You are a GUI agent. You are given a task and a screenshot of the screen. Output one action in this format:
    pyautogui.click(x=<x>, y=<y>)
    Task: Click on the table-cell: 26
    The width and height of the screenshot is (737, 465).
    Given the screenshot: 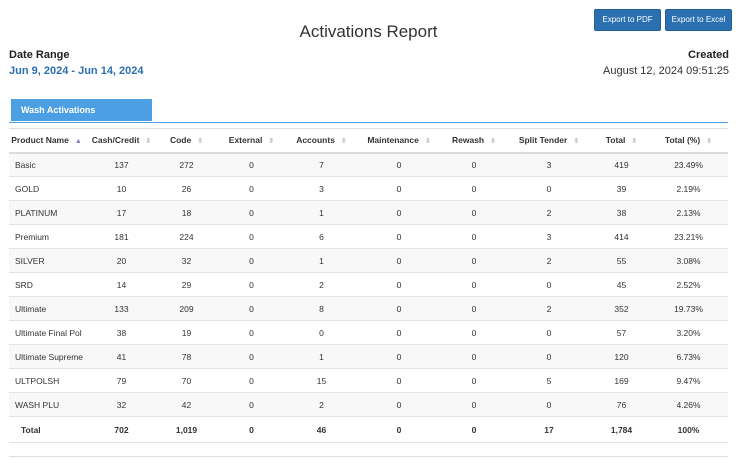 What is the action you would take?
    pyautogui.click(x=186, y=188)
    